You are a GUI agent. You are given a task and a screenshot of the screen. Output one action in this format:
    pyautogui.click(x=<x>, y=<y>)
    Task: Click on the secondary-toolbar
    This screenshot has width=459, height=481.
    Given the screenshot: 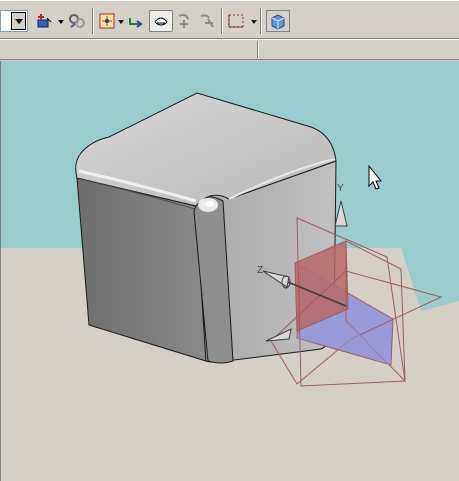 What is the action you would take?
    pyautogui.click(x=229, y=49)
    